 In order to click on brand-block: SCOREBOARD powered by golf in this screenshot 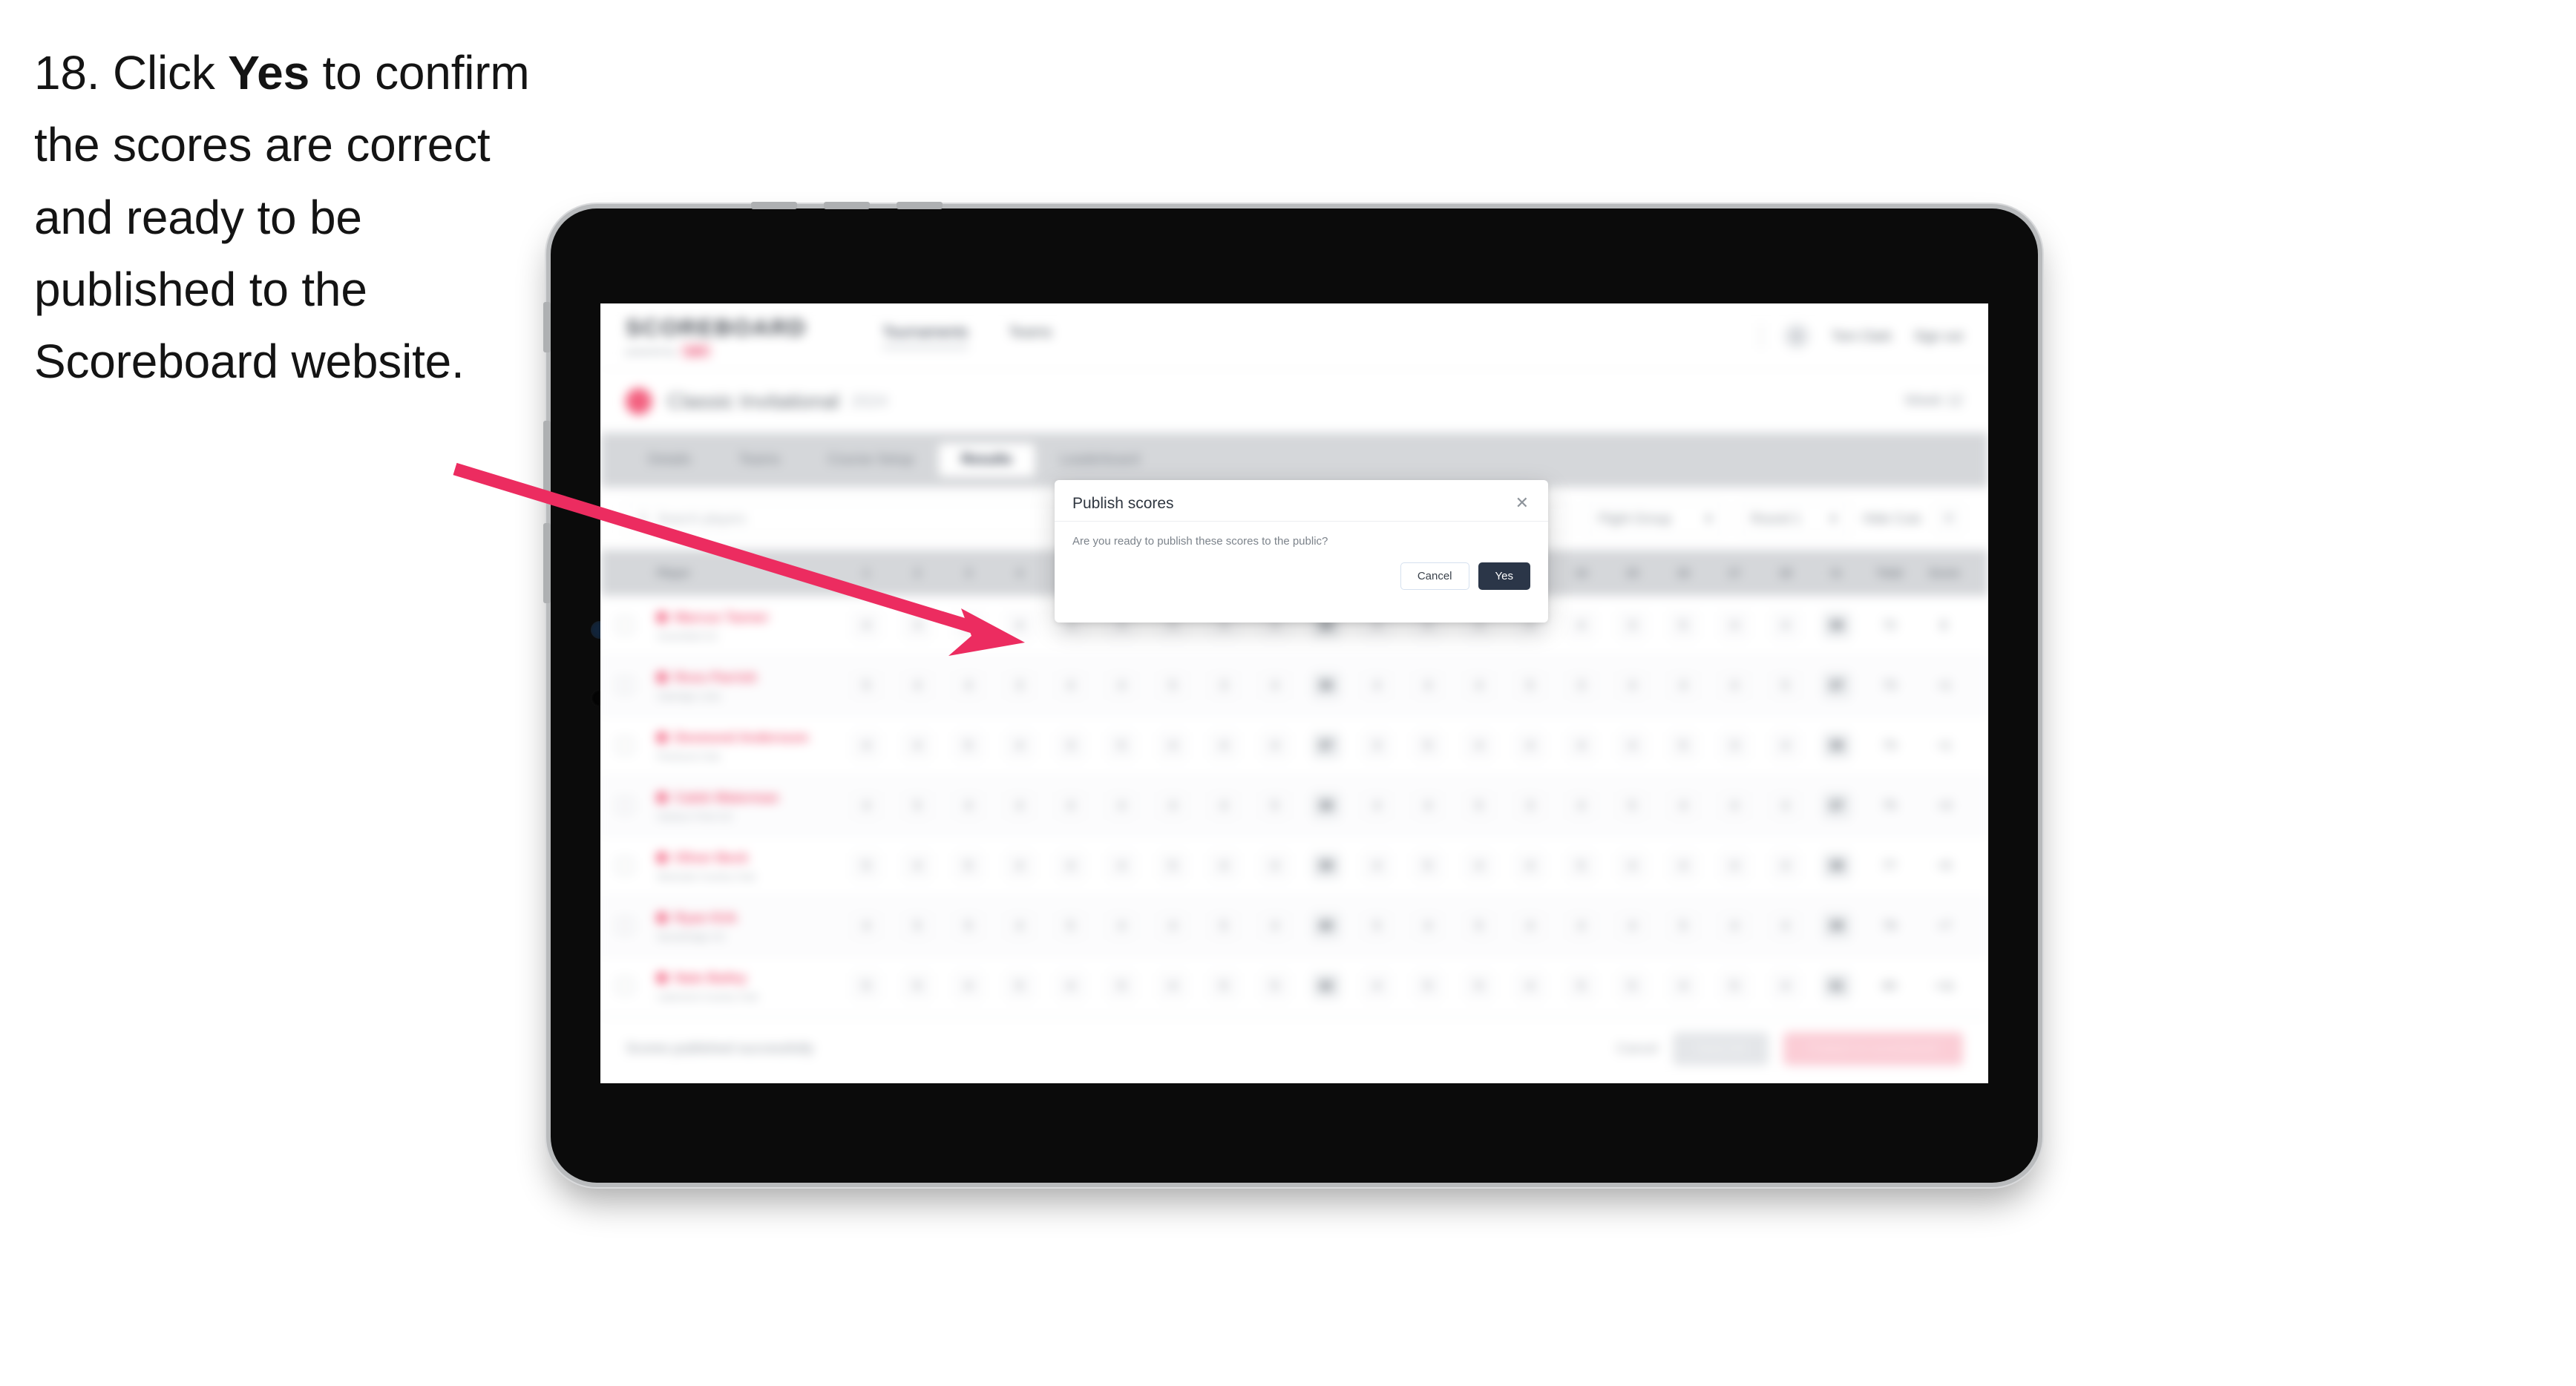, I will do `click(737, 336)`.